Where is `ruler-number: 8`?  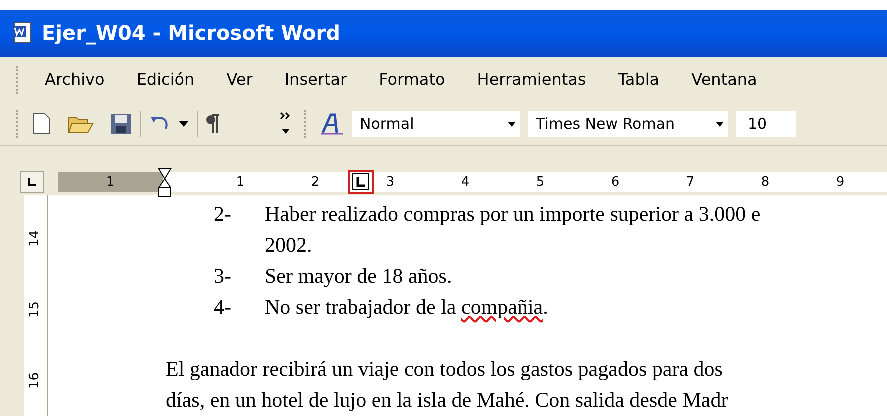 ruler-number: 8 is located at coordinates (765, 183).